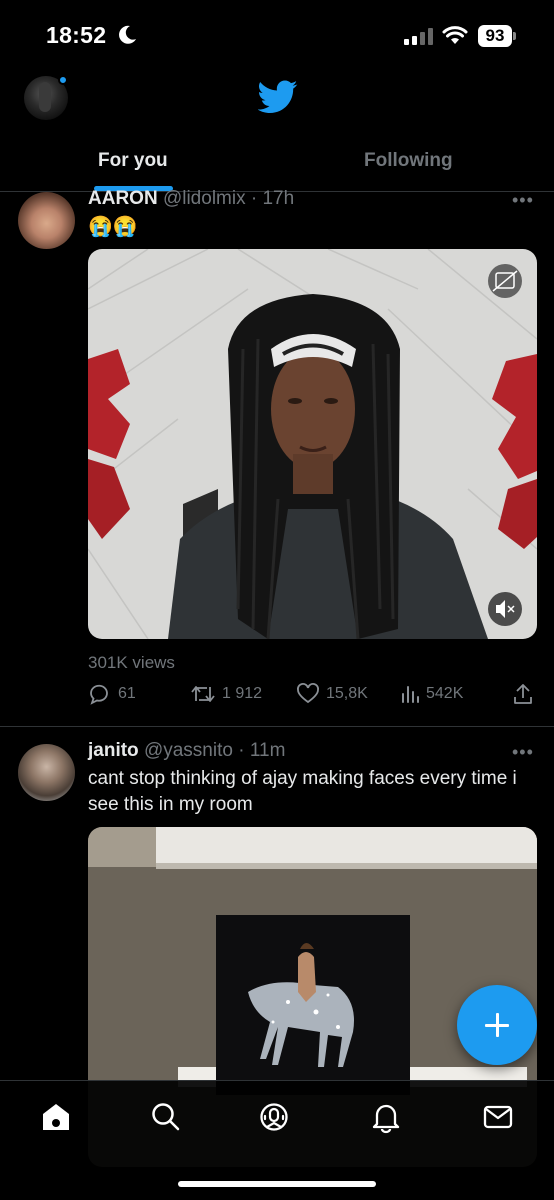  I want to click on share-icon, so click(523, 694).